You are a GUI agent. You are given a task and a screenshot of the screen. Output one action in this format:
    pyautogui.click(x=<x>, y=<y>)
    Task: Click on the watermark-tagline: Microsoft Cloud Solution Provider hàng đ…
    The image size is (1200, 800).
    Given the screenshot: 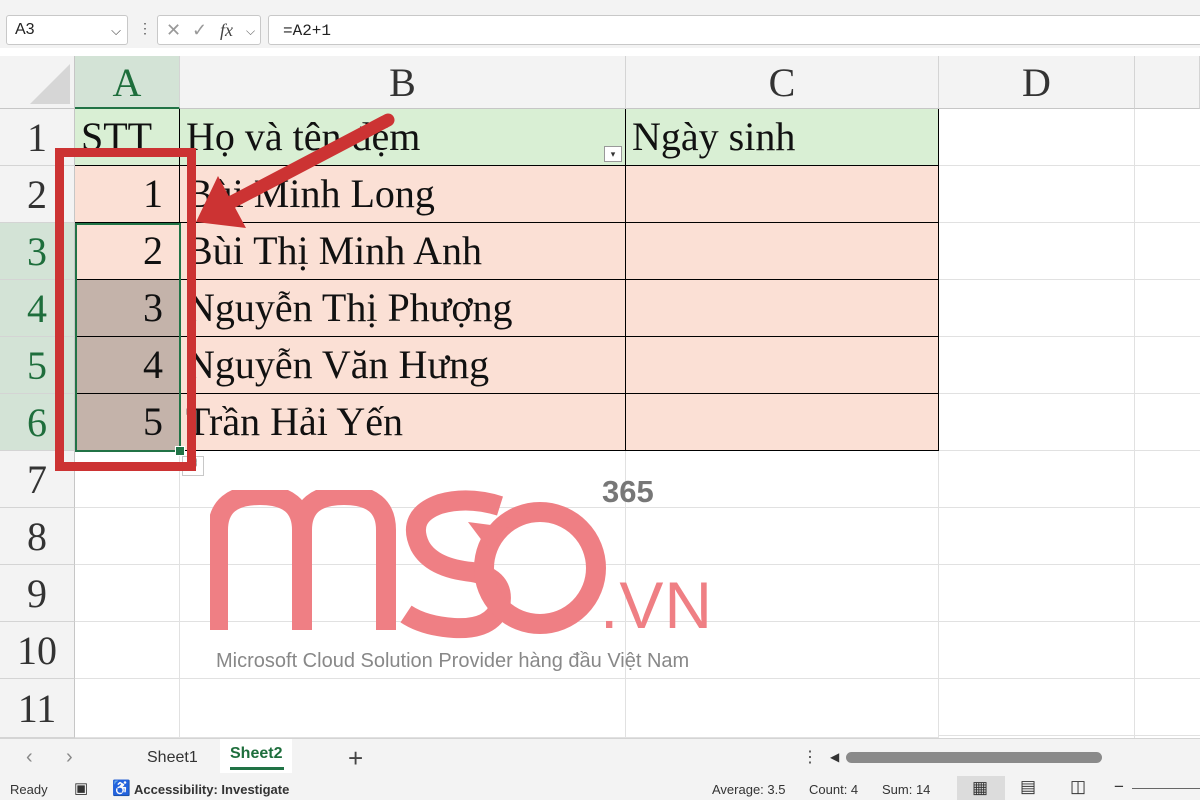 What is the action you would take?
    pyautogui.click(x=453, y=661)
    